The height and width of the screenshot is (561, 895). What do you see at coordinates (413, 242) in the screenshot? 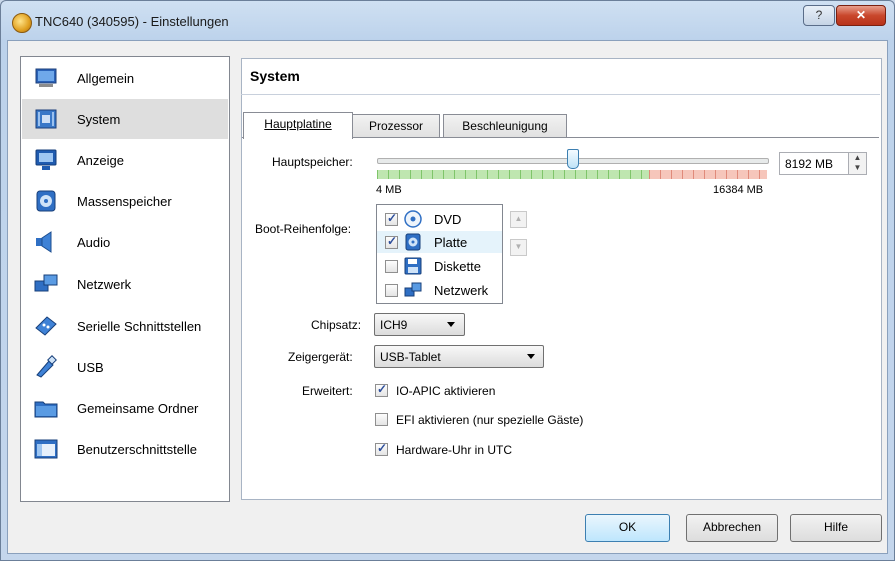
I see `harddisk-icon` at bounding box center [413, 242].